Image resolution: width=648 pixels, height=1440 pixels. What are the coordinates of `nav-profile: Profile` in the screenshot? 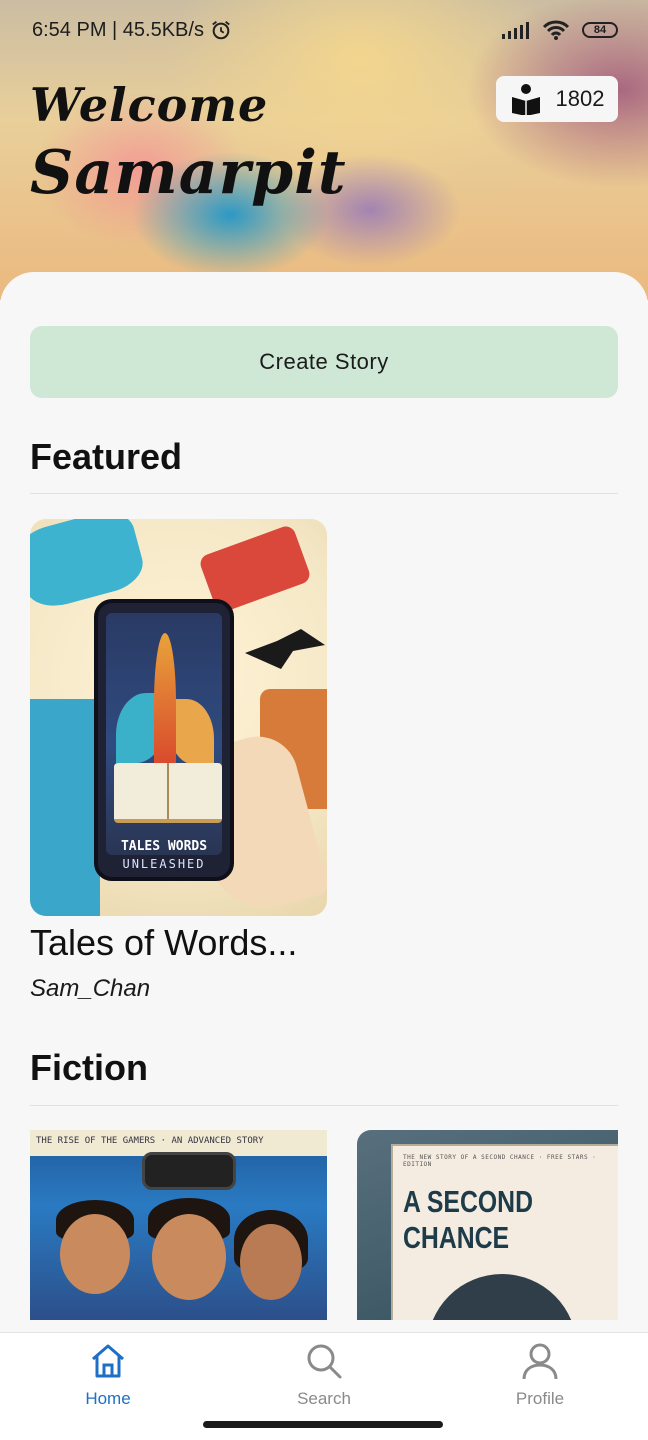 It's located at (540, 1379).